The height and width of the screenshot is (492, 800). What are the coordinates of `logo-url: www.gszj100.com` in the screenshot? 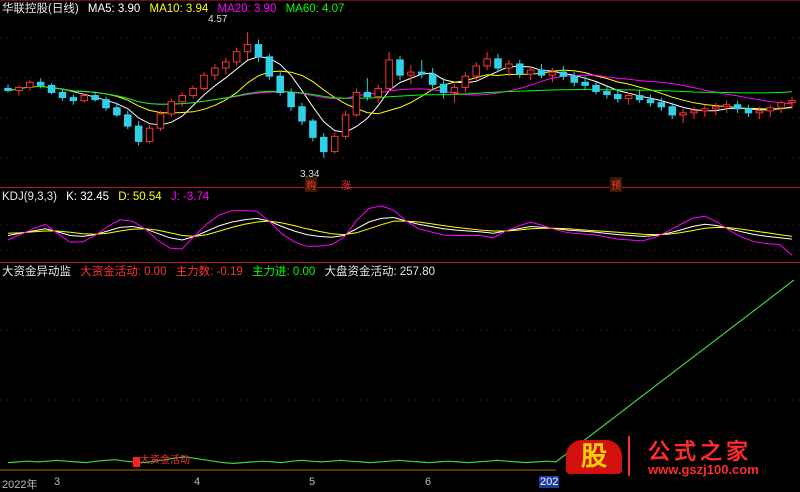 It's located at (703, 469).